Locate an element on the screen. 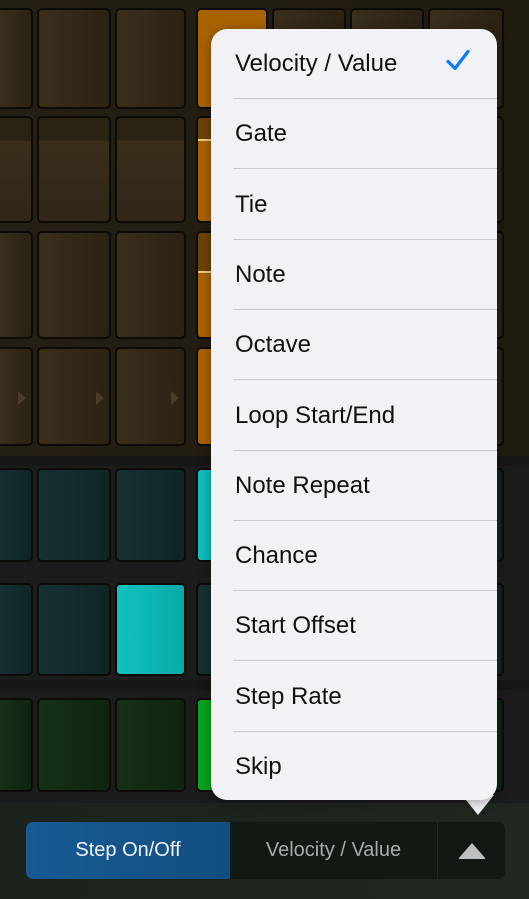 The width and height of the screenshot is (529, 899). step-on-off-label: Step On/Off is located at coordinates (128, 850).